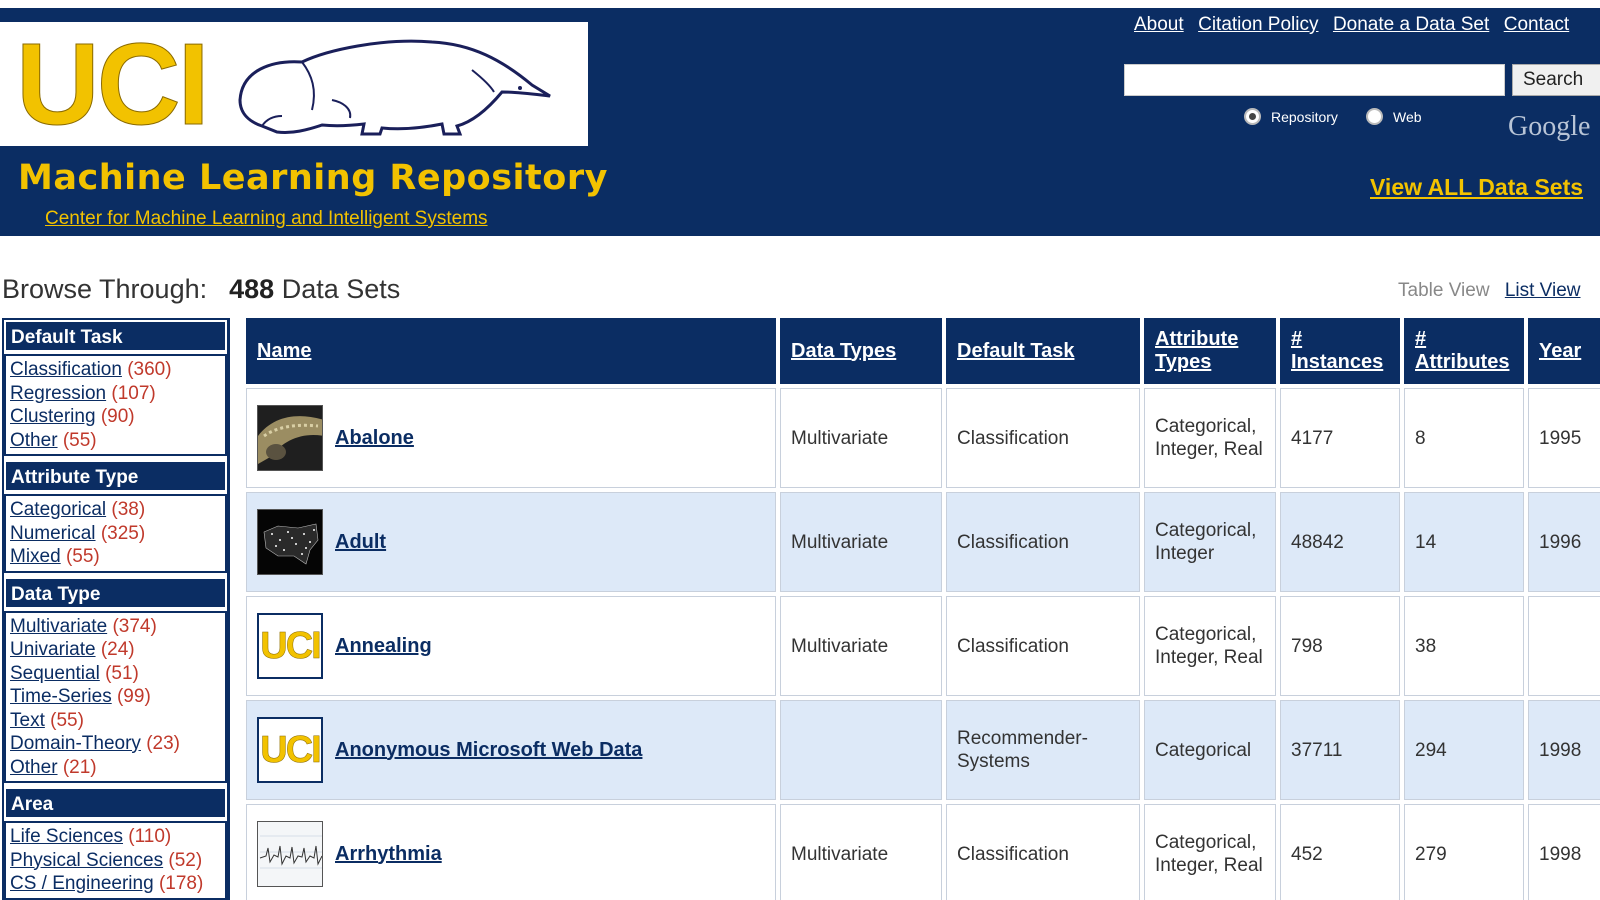  What do you see at coordinates (284, 351) in the screenshot?
I see `sort-by-name-link: Name` at bounding box center [284, 351].